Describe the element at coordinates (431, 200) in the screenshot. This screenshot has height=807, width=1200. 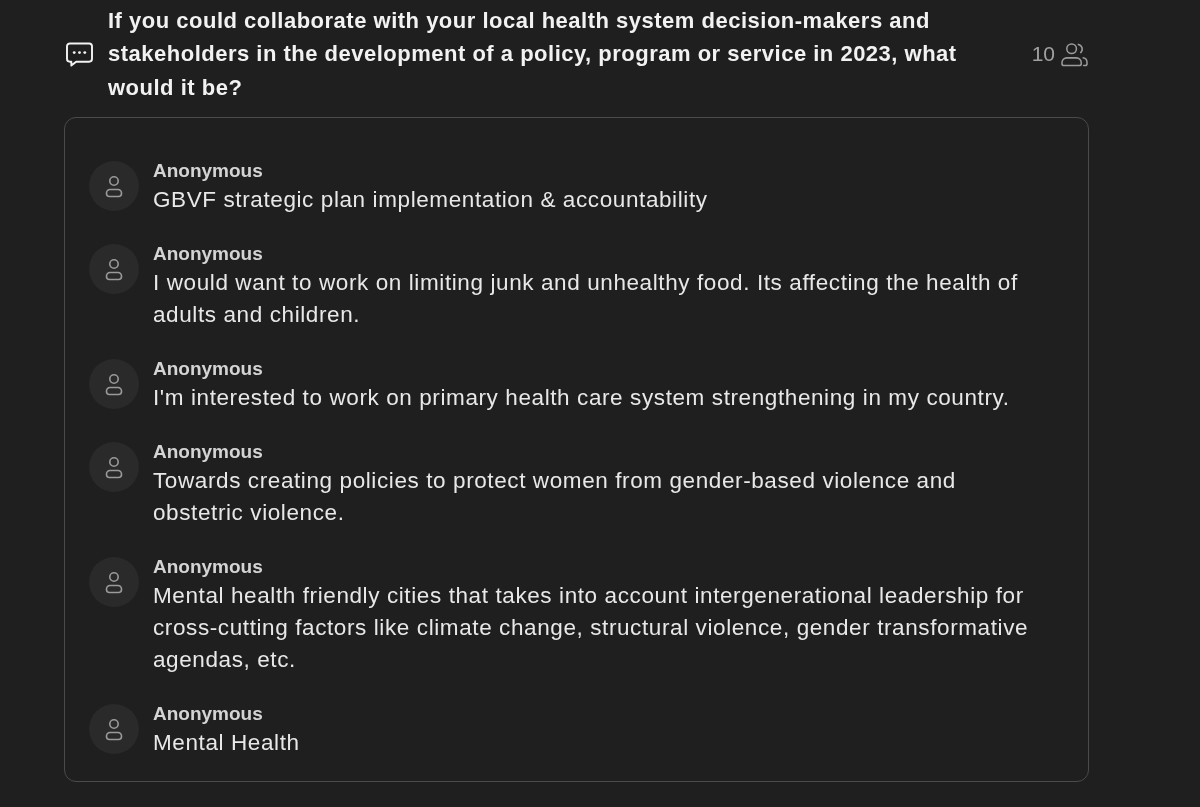
I see `response-text: GBVF strategic plan implementation & accountability` at that location.